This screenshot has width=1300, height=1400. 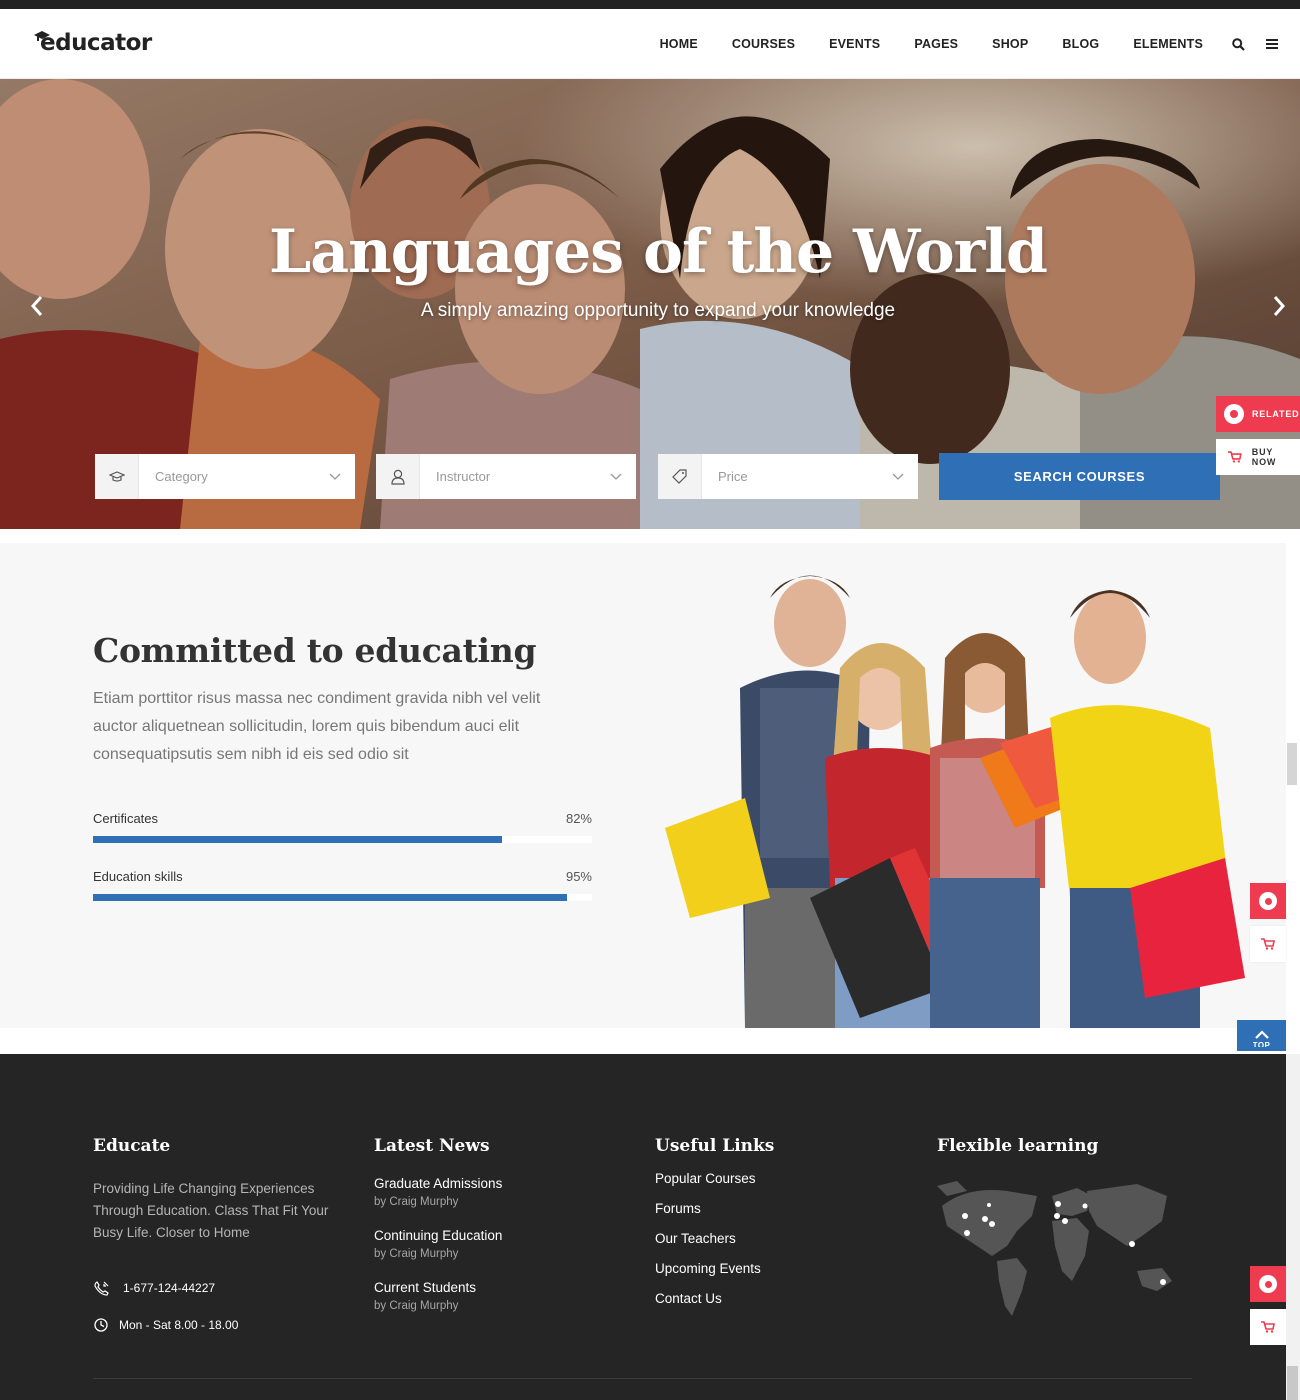 I want to click on scrollbar-track, so click(x=1293, y=1227).